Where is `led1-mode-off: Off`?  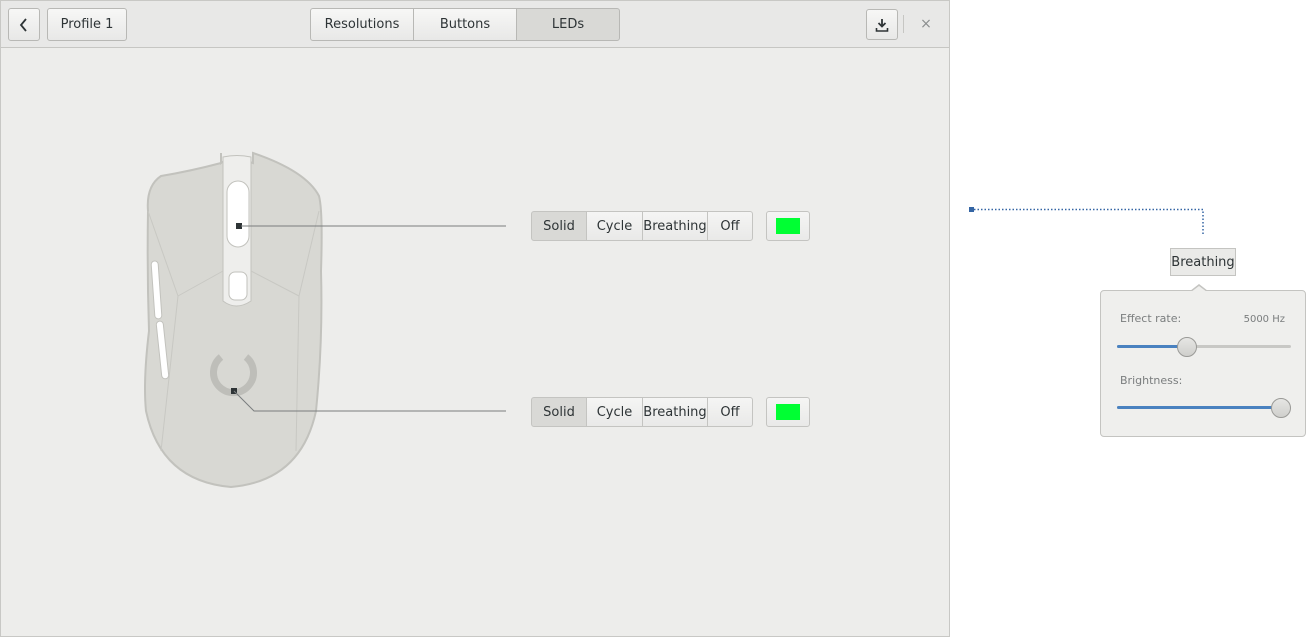
led1-mode-off: Off is located at coordinates (730, 226).